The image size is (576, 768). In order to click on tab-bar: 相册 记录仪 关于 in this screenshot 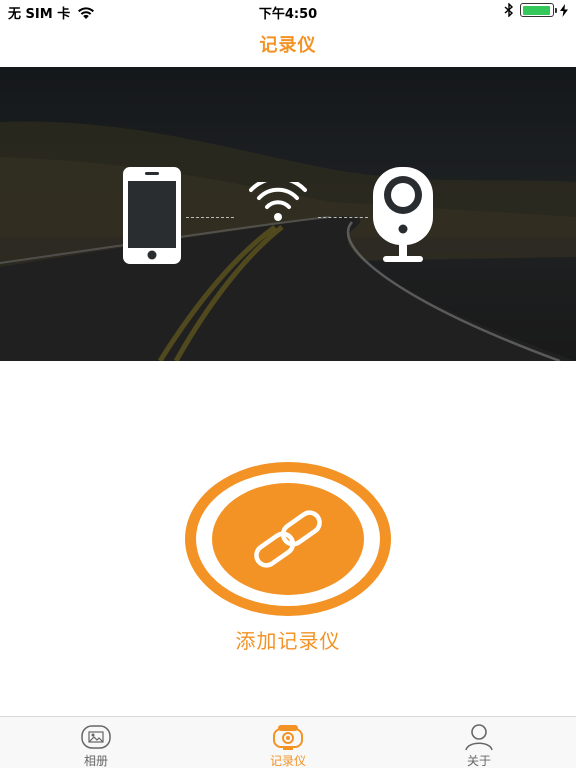, I will do `click(288, 742)`.